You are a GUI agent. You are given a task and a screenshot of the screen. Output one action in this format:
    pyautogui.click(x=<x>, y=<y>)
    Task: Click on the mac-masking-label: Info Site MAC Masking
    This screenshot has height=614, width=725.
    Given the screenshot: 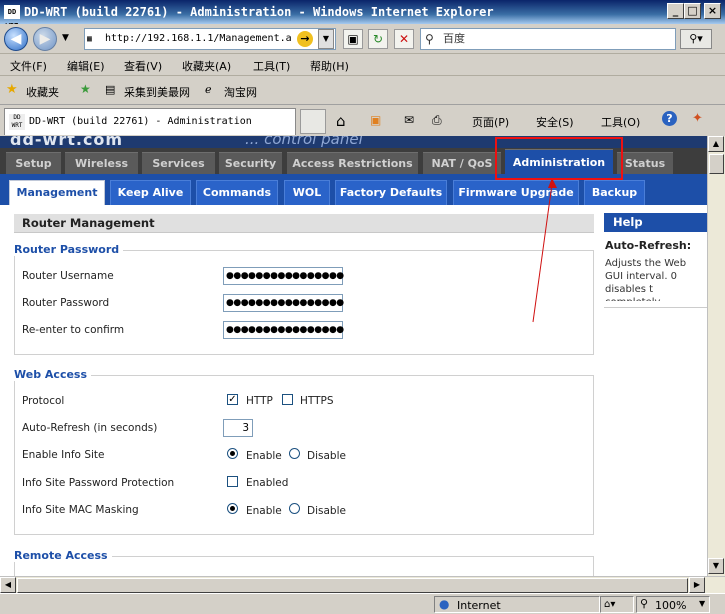 What is the action you would take?
    pyautogui.click(x=80, y=510)
    